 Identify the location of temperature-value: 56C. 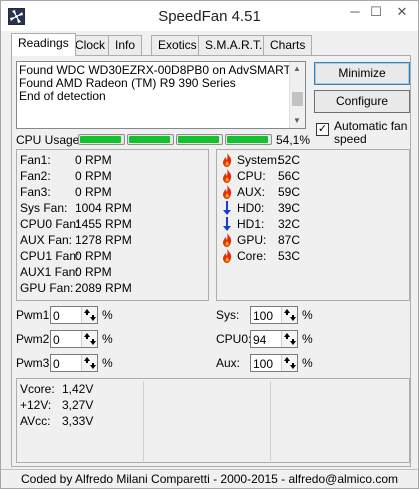
(289, 176).